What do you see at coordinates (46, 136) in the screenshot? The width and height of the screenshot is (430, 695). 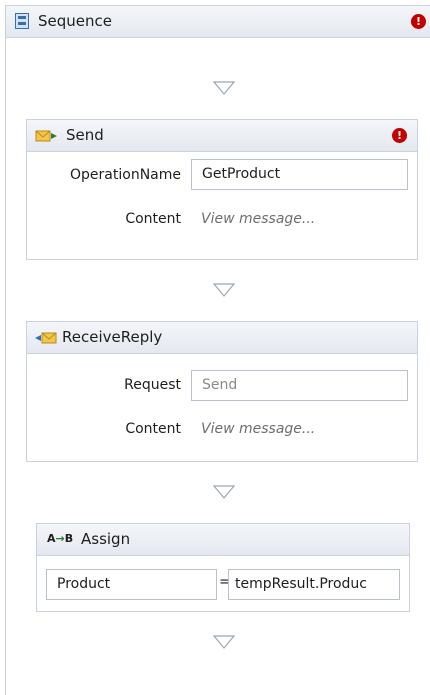 I see `send-envelope-icon` at bounding box center [46, 136].